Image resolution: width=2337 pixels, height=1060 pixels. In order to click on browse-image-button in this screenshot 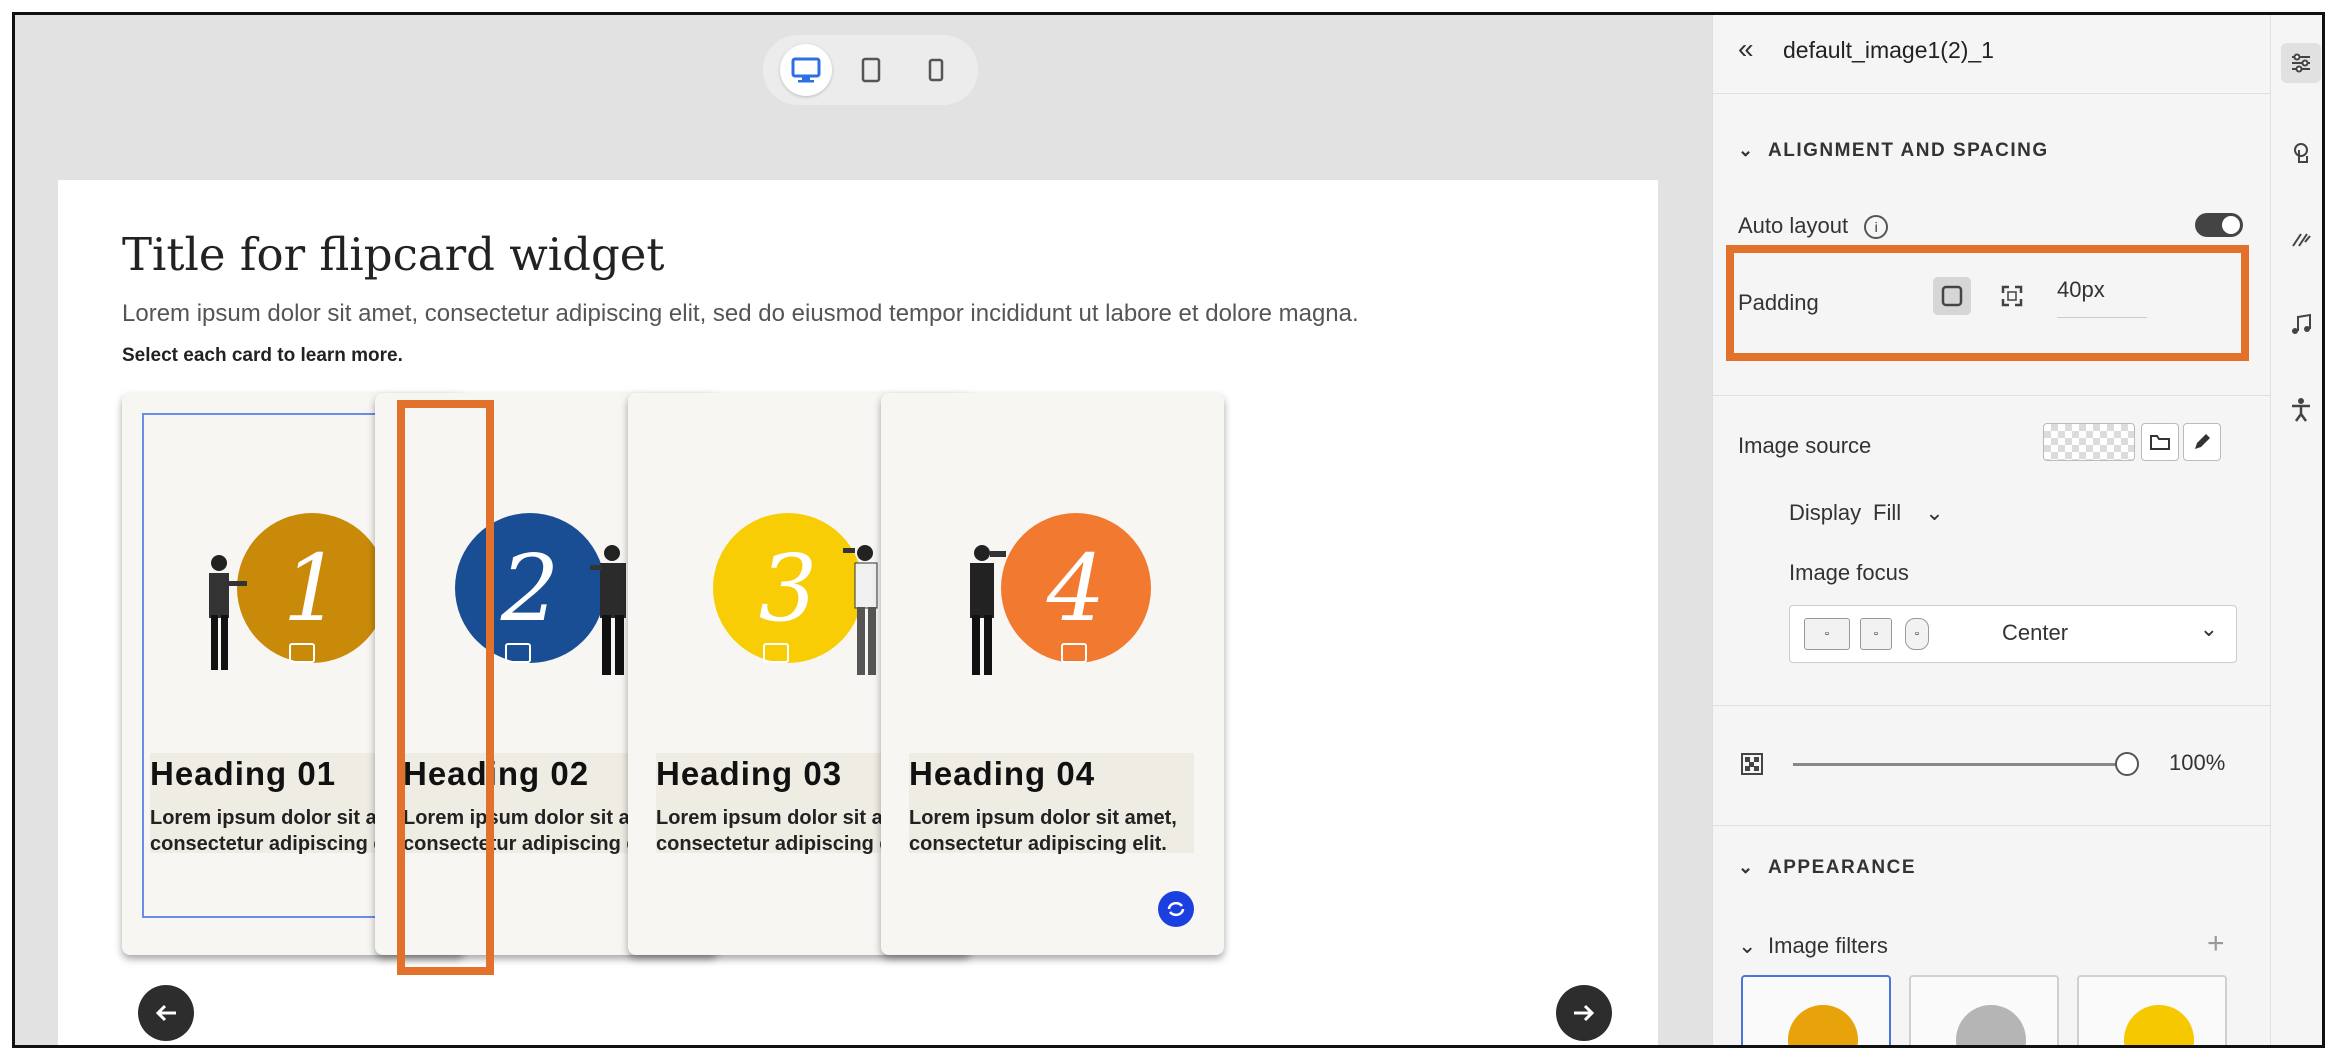, I will do `click(2160, 442)`.